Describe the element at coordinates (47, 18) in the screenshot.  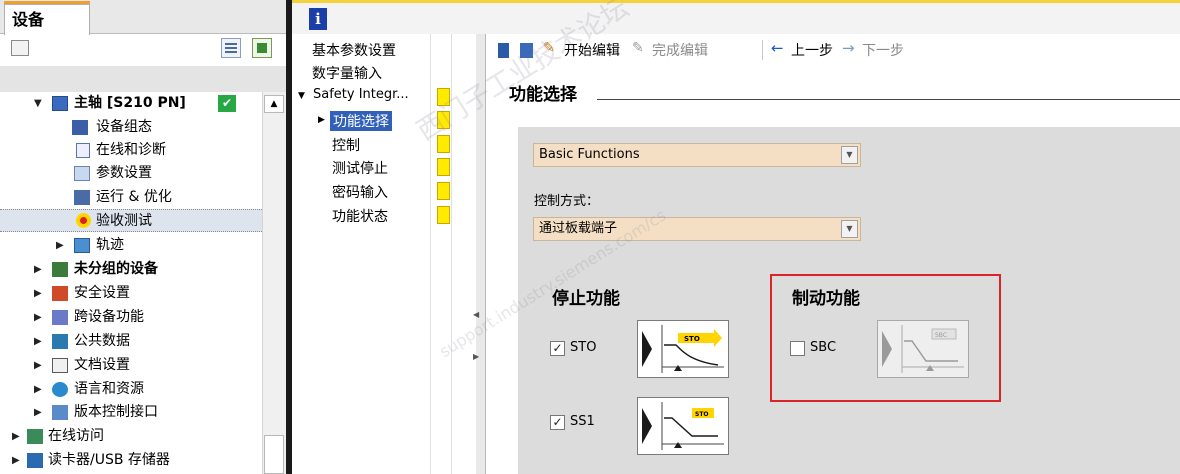
I see `tab-devices: 设备` at that location.